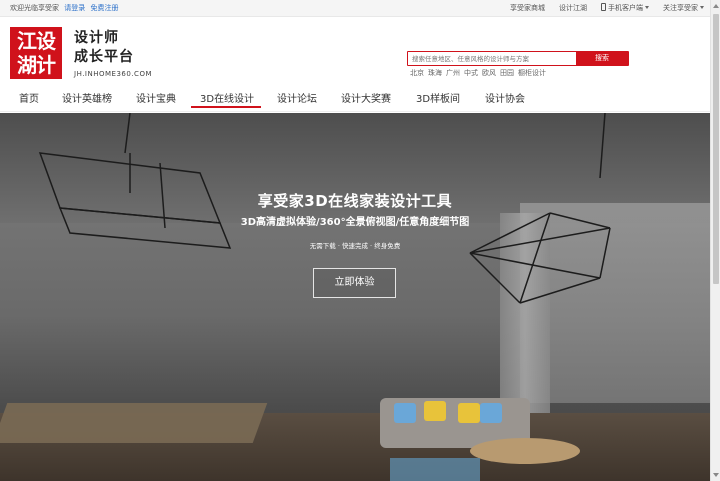 This screenshot has width=720, height=481. What do you see at coordinates (453, 73) in the screenshot?
I see `hot-keyword: 广州` at bounding box center [453, 73].